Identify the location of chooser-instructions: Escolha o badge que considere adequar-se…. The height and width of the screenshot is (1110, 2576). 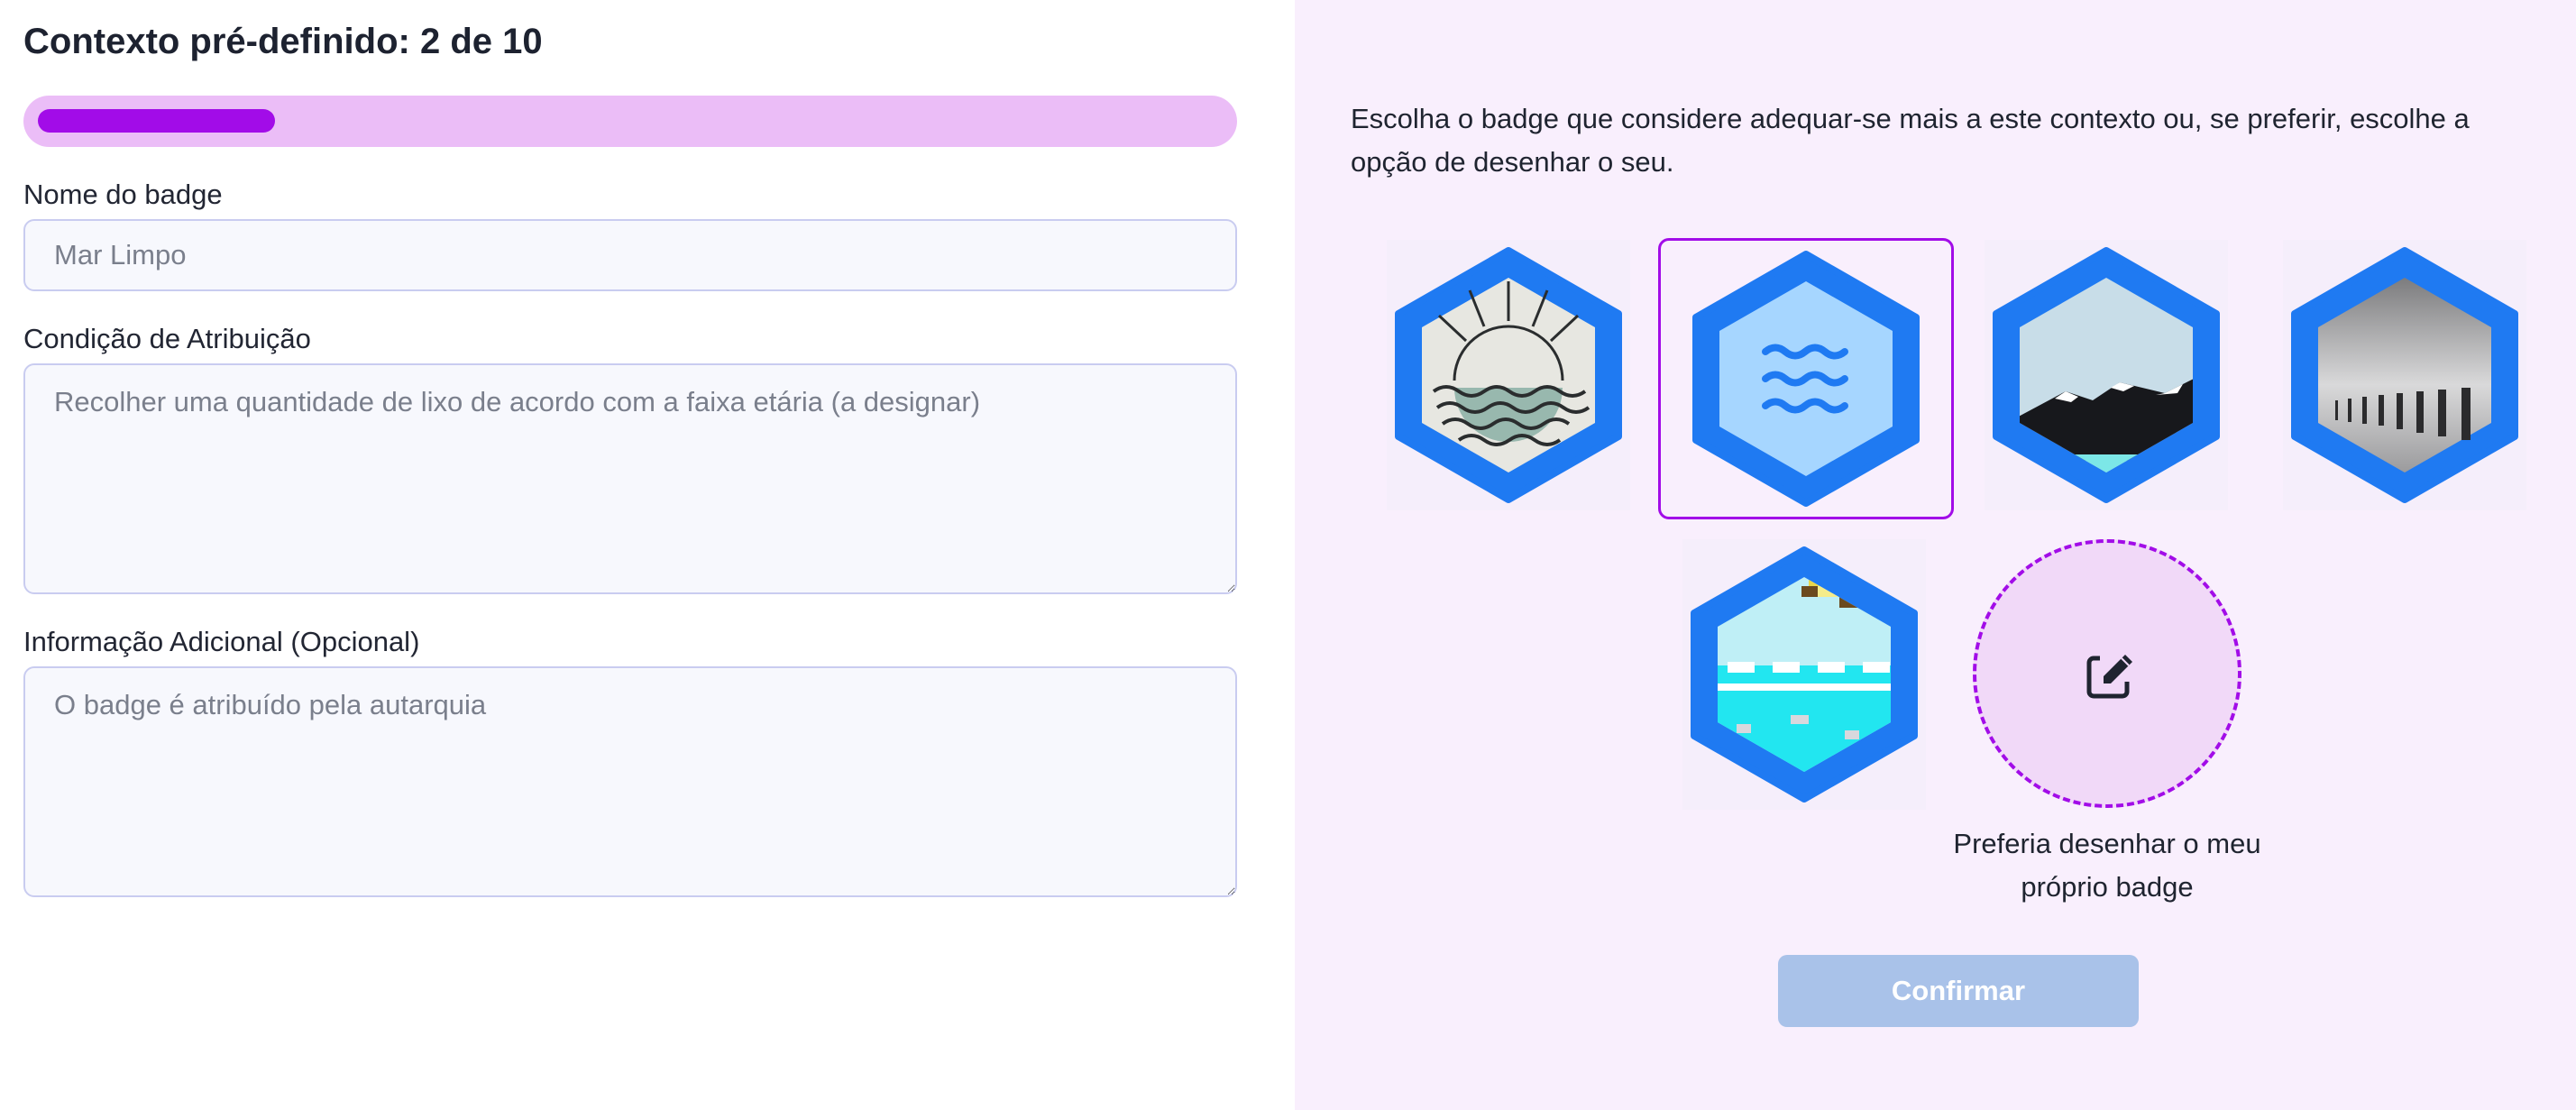
(1910, 140).